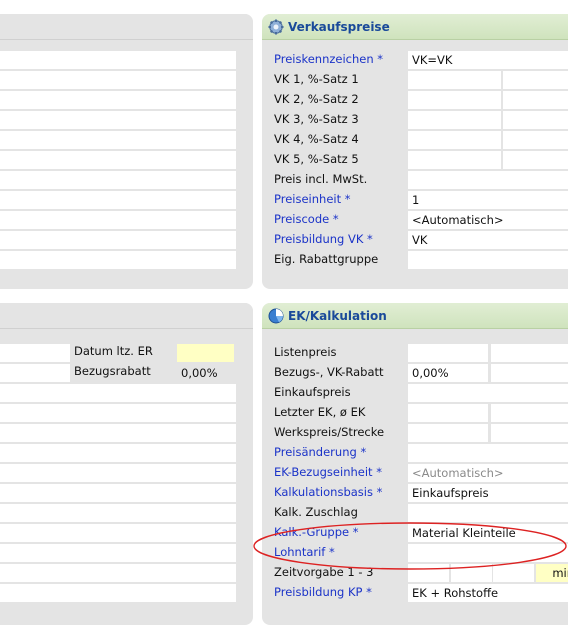 Image resolution: width=568 pixels, height=634 pixels. I want to click on vk-row-vk-3-satz-3: VK 3, %-Satz 3, so click(415, 120).